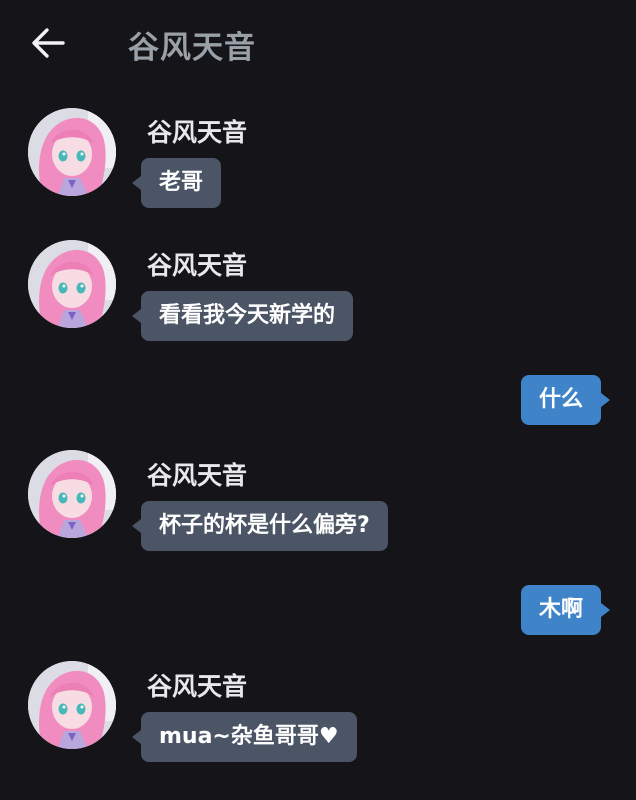 The image size is (636, 800). I want to click on message-bubble-incoming: 看看我今天新学的, so click(242, 316).